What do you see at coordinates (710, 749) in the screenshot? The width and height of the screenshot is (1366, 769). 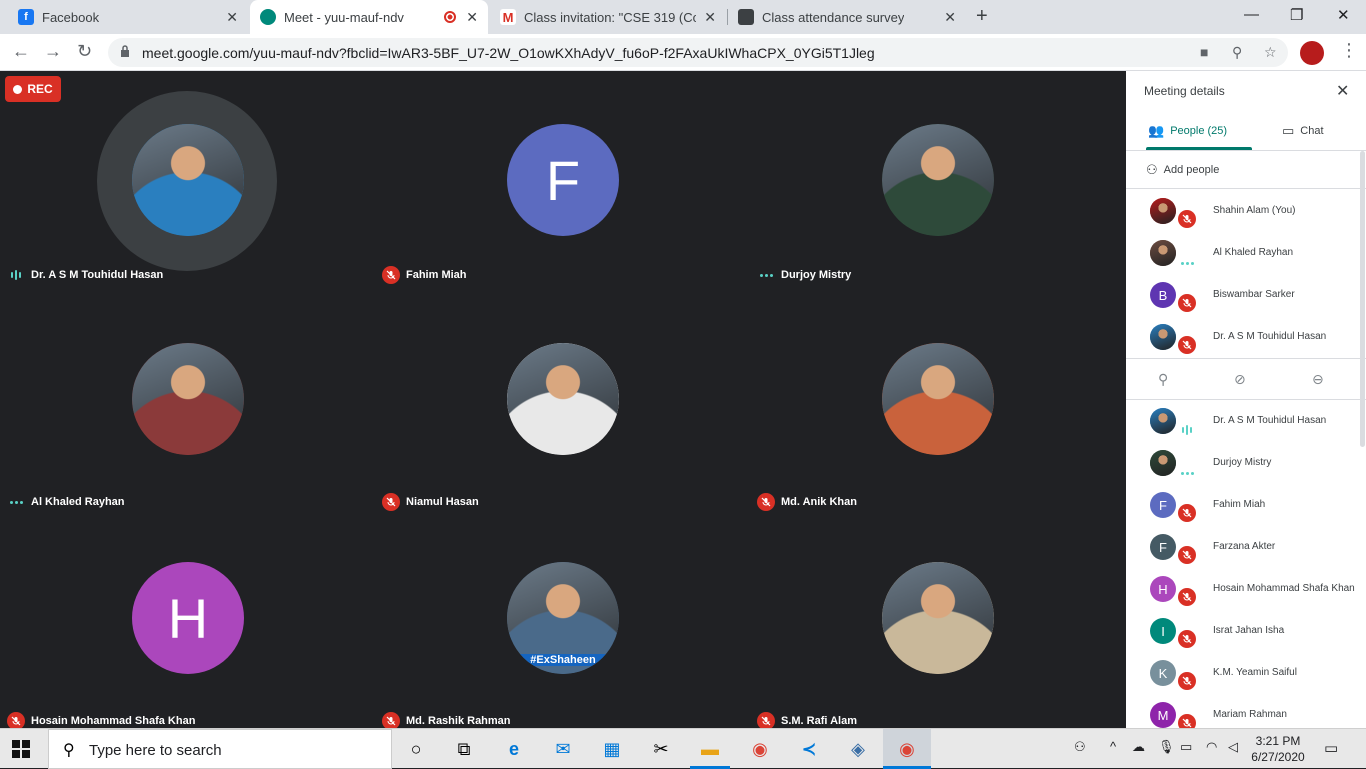 I see `file-explorer-icon: ▬` at bounding box center [710, 749].